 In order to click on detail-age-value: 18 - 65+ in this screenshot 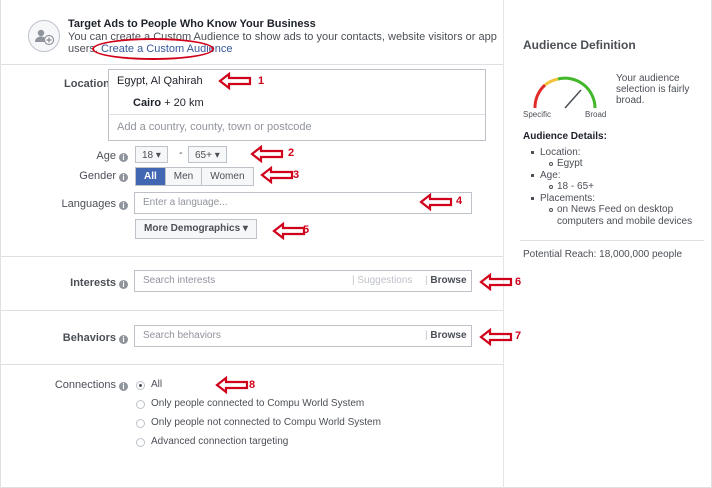, I will do `click(575, 186)`.